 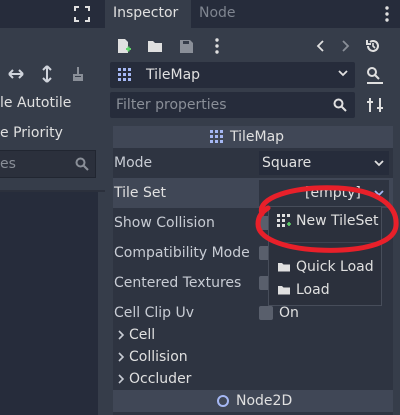 I want to click on tab-node: Node, so click(x=216, y=14).